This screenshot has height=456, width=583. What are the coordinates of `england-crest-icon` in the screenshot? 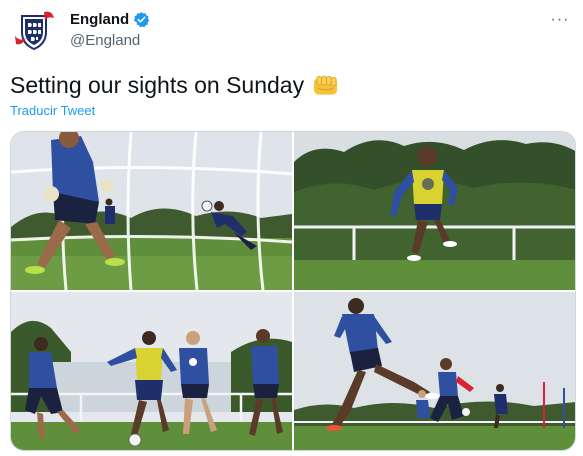 It's located at (34, 30).